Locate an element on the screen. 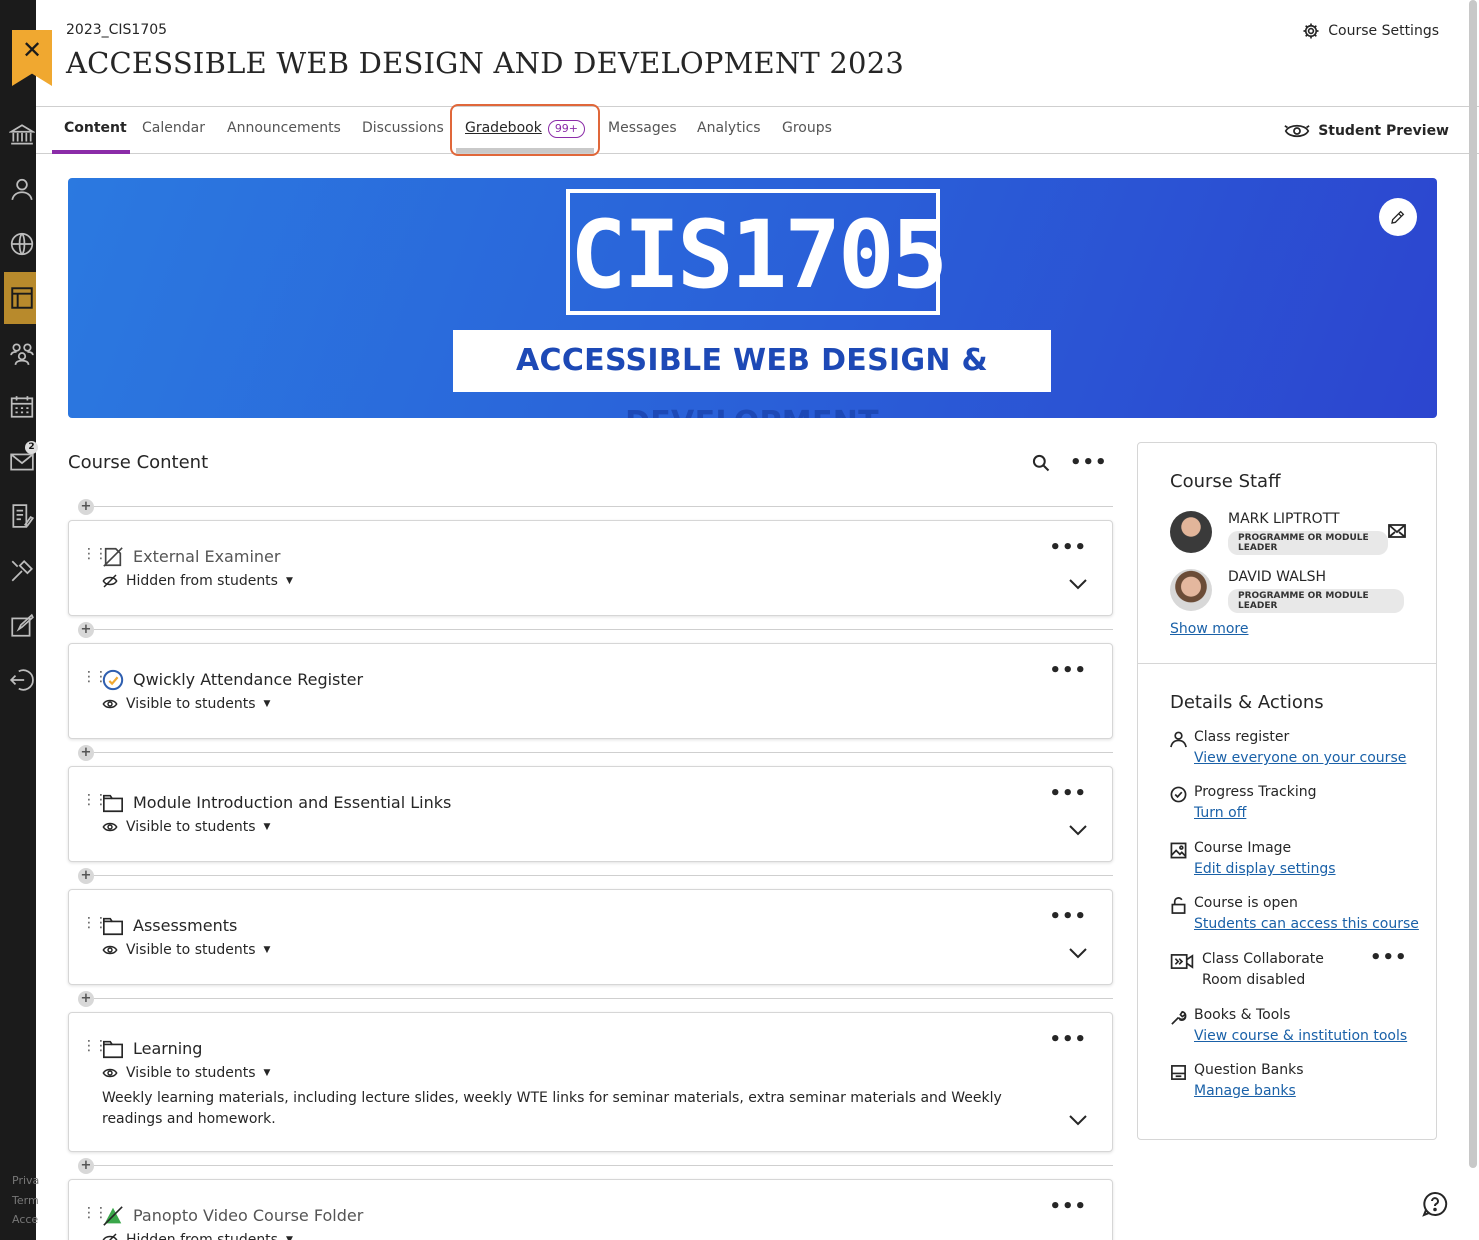 The image size is (1479, 1240). banner-course-code: CIS1705 is located at coordinates (759, 255).